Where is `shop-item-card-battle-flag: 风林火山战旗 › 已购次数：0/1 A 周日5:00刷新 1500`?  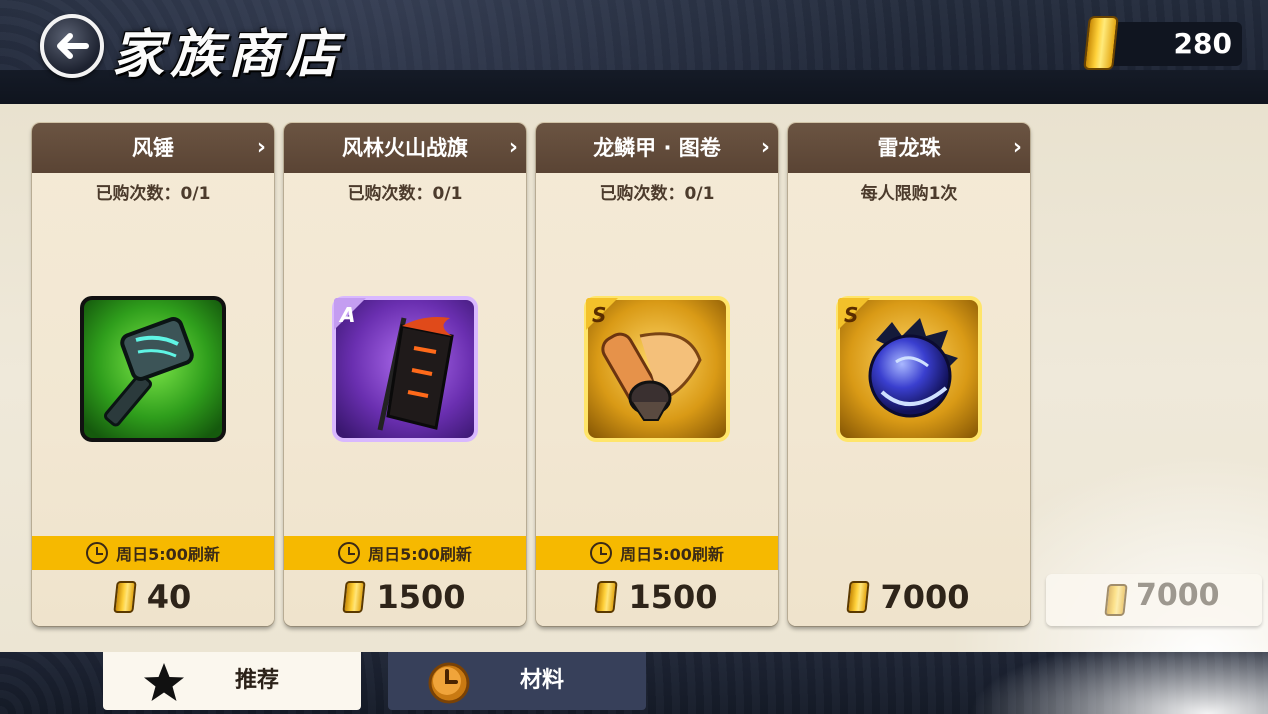 shop-item-card-battle-flag: 风林火山战旗 › 已购次数：0/1 A 周日5:00刷新 1500 is located at coordinates (405, 374).